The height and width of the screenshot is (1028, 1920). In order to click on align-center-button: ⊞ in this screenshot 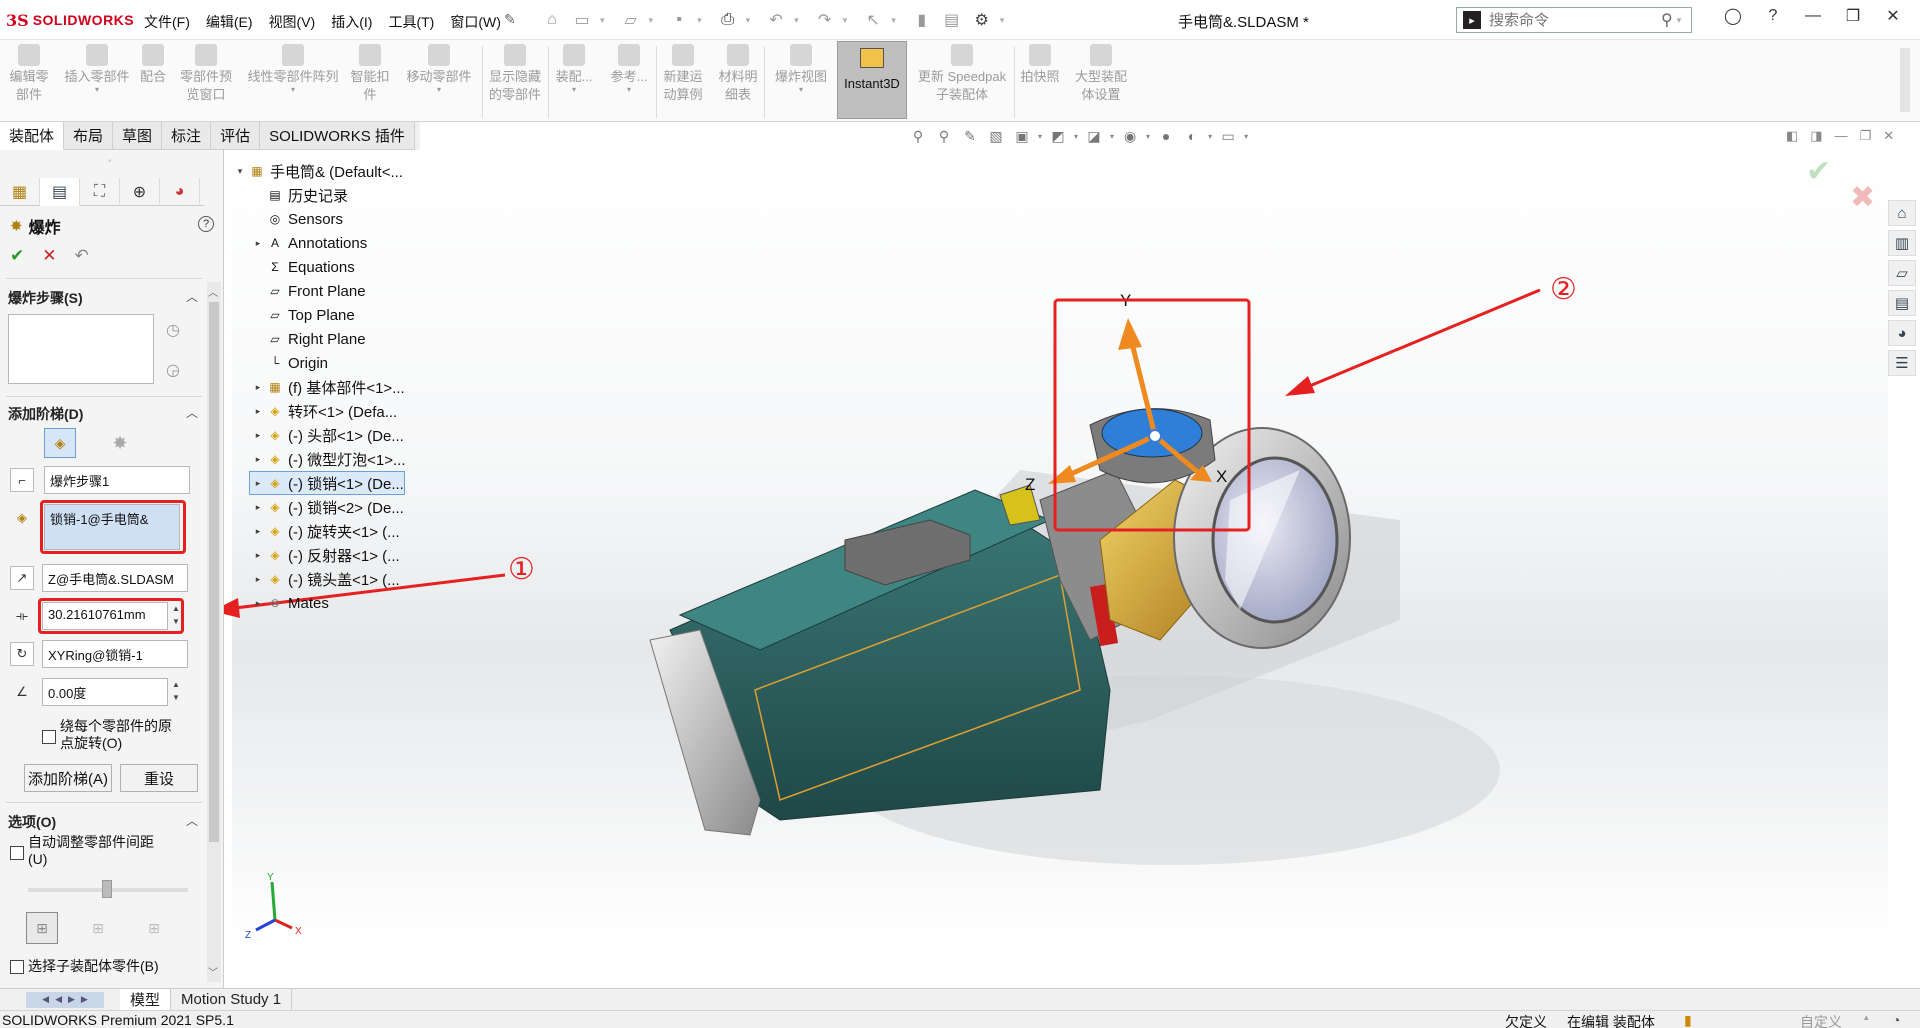, I will do `click(98, 928)`.